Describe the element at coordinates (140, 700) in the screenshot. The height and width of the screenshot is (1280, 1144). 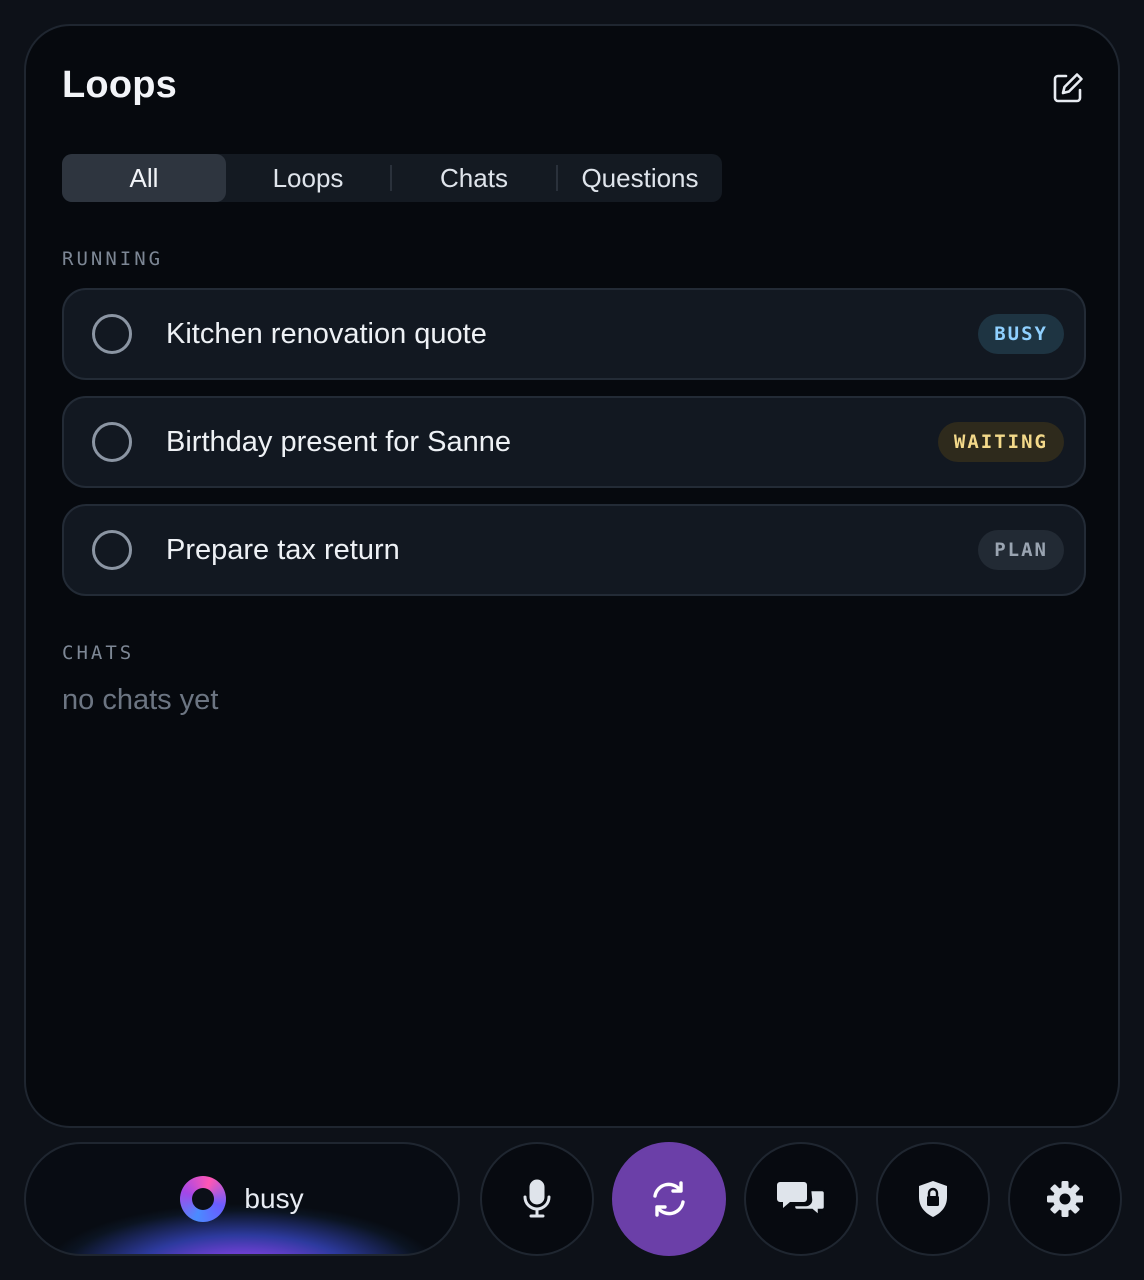
I see `empty-chats-text: no chats yet` at that location.